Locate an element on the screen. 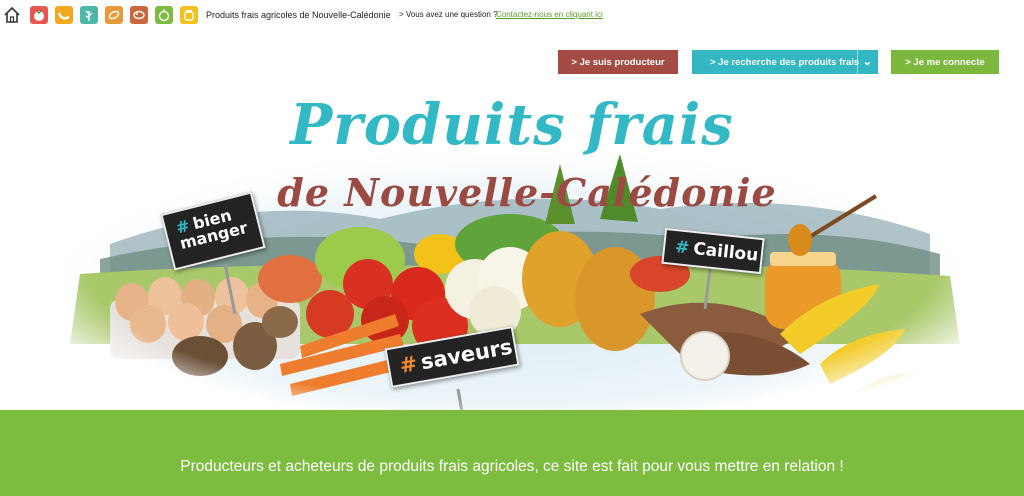 Image resolution: width=1024 pixels, height=496 pixels. grain-icon is located at coordinates (114, 15).